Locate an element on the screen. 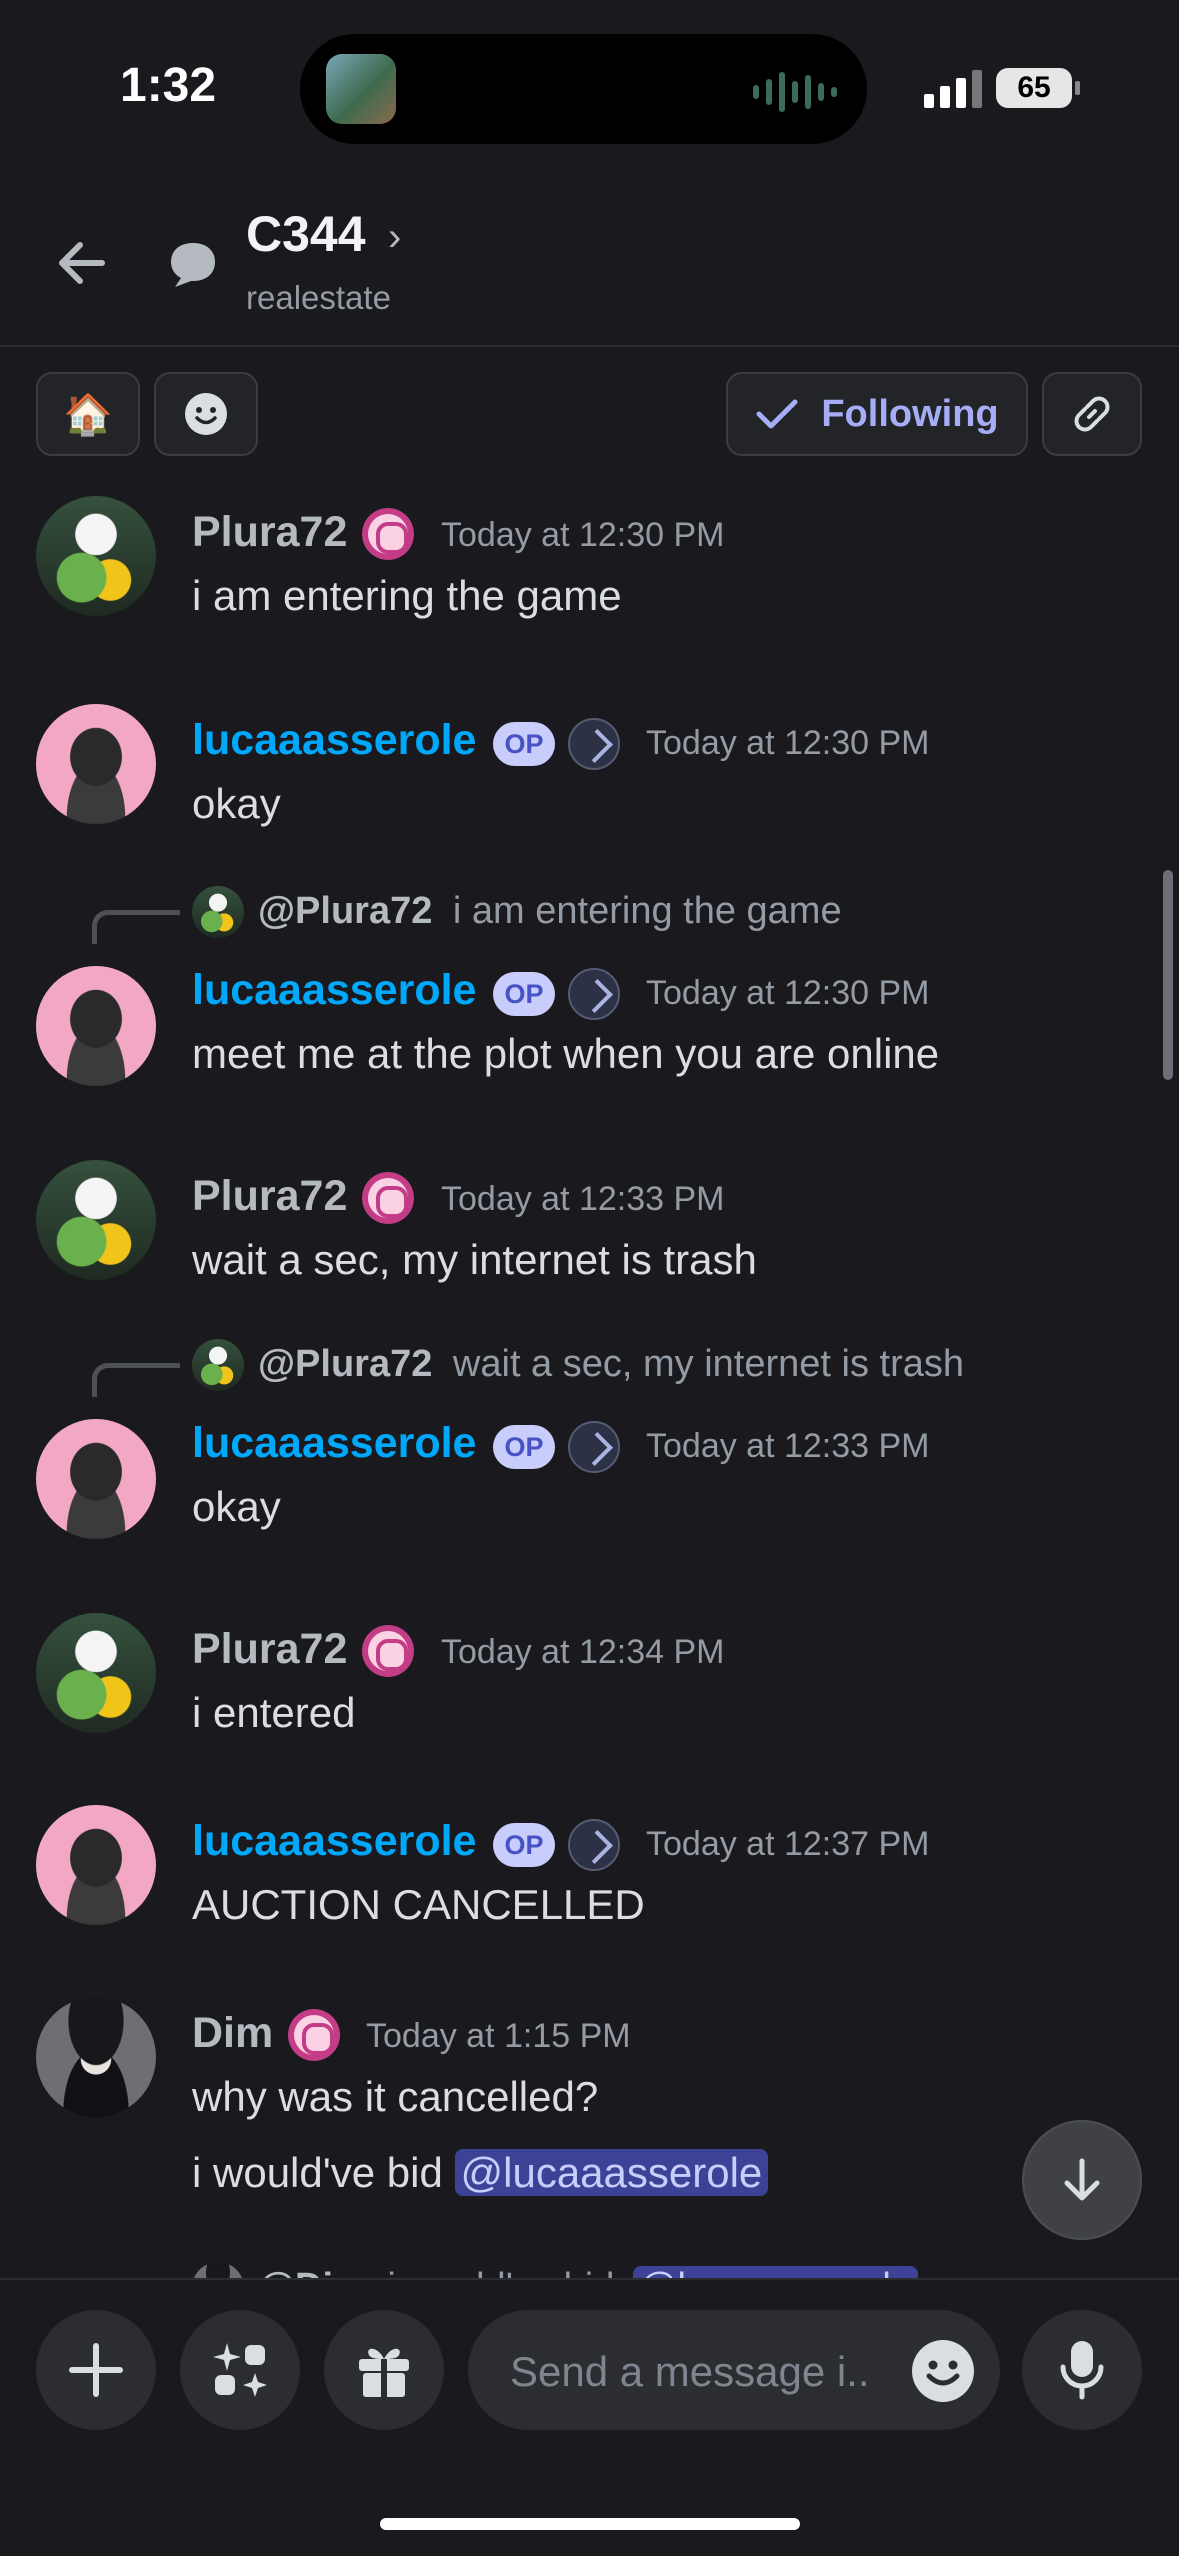  message-text: meet me at the plot when you are online is located at coordinates (566, 1053).